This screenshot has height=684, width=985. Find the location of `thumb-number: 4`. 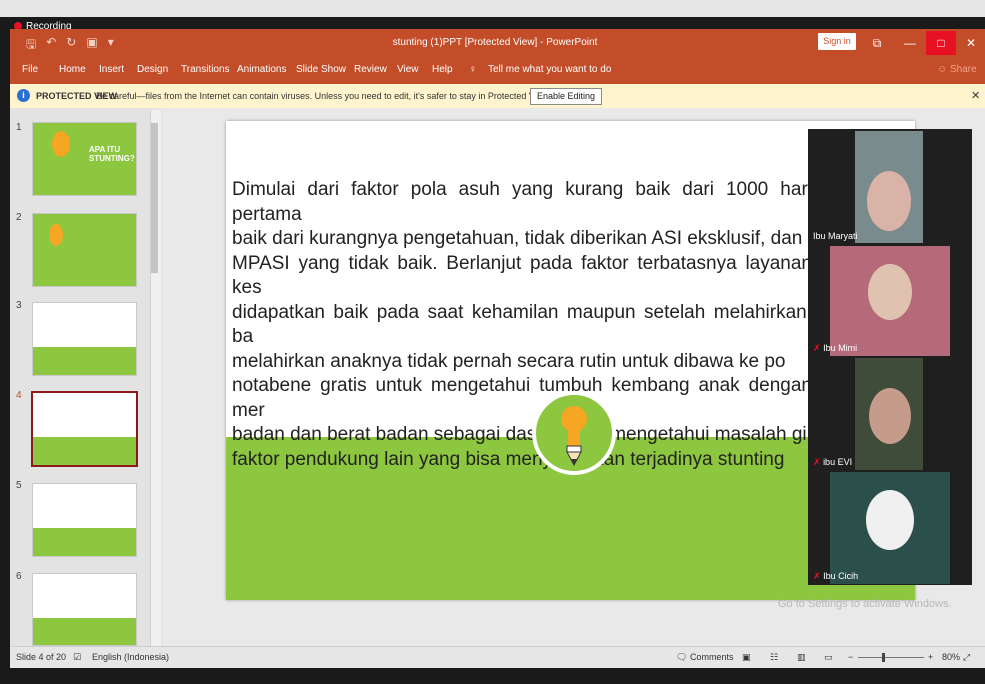

thumb-number: 4 is located at coordinates (19, 395).